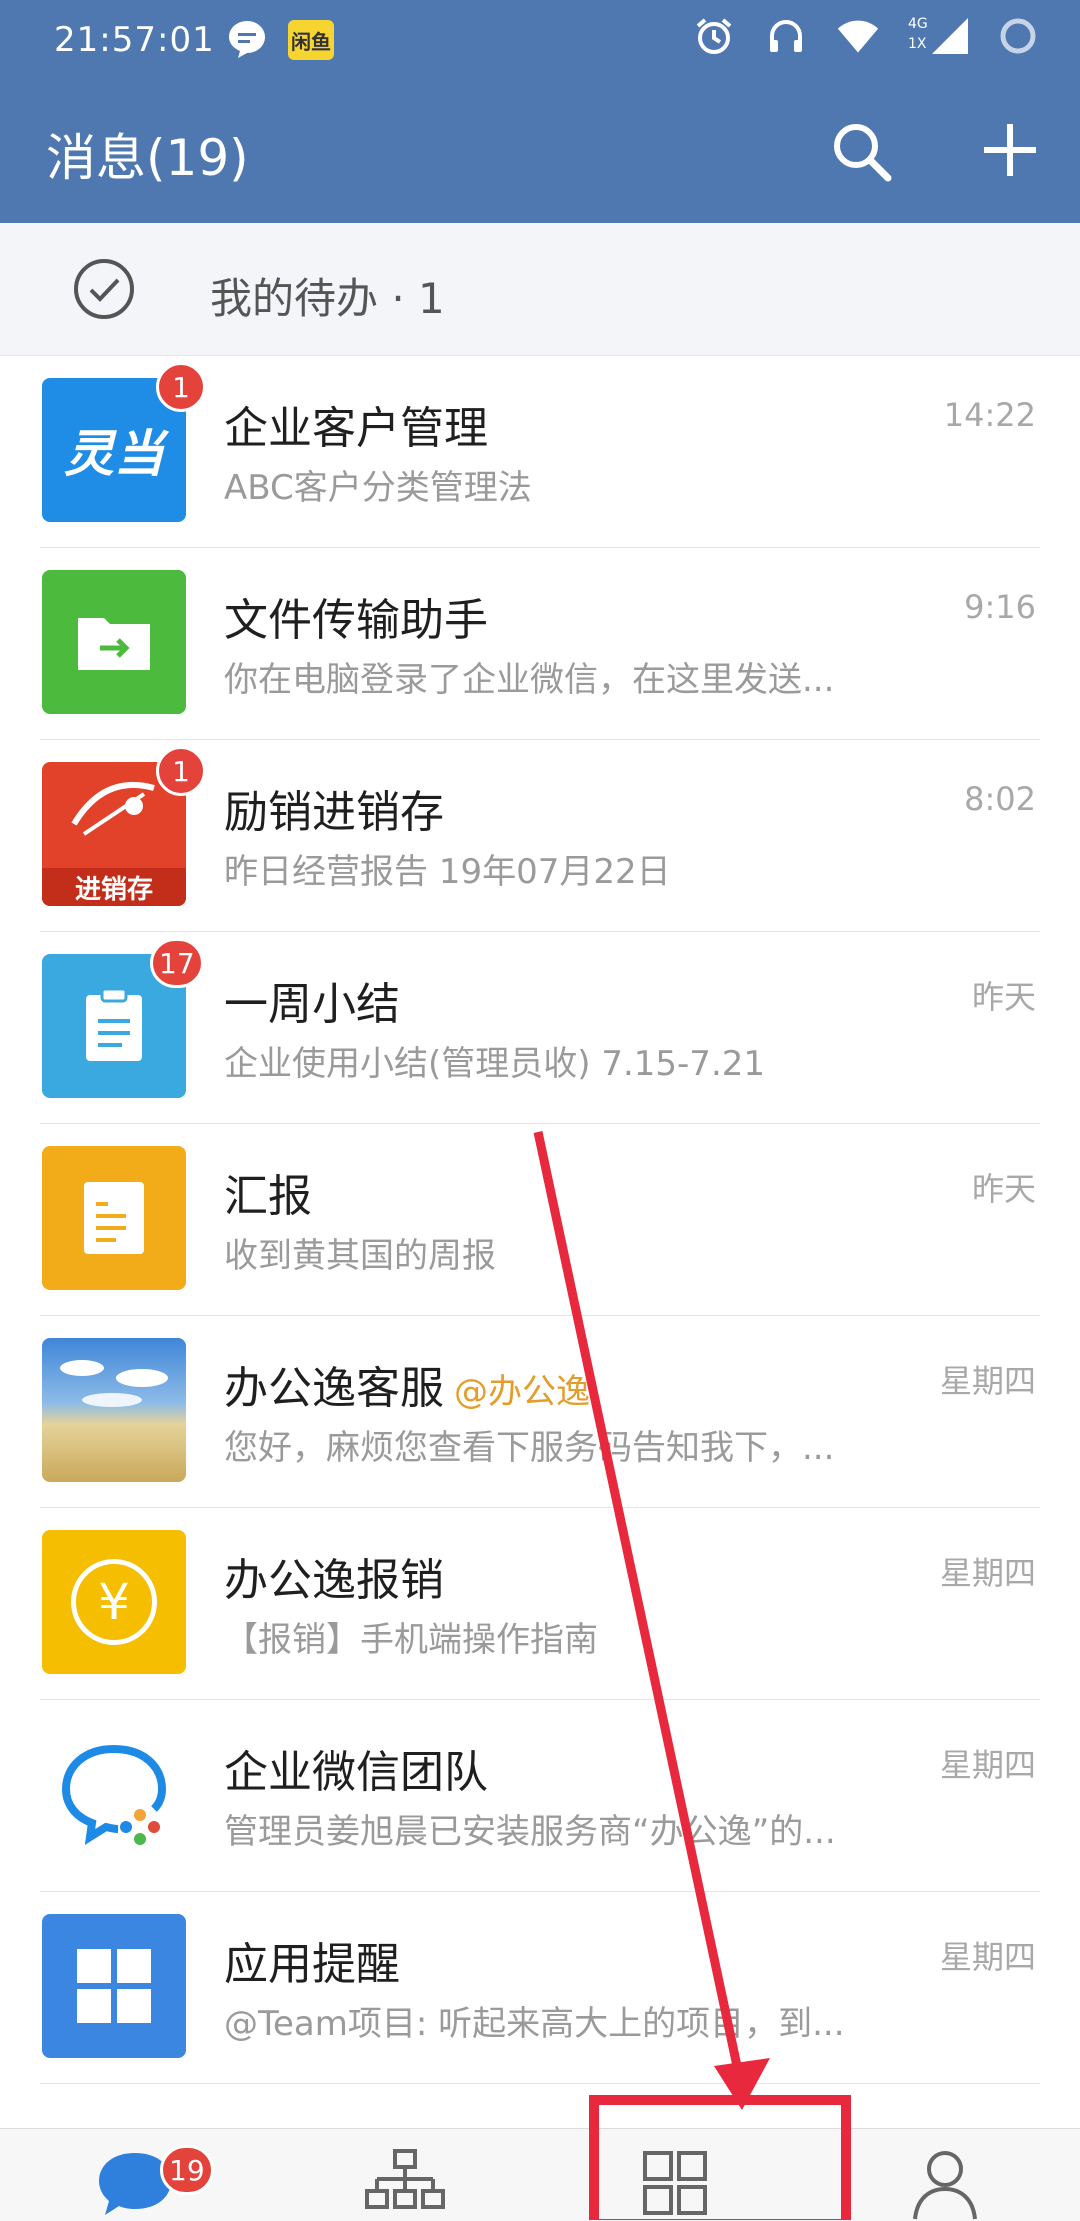  I want to click on message-notification-icon, so click(247, 39).